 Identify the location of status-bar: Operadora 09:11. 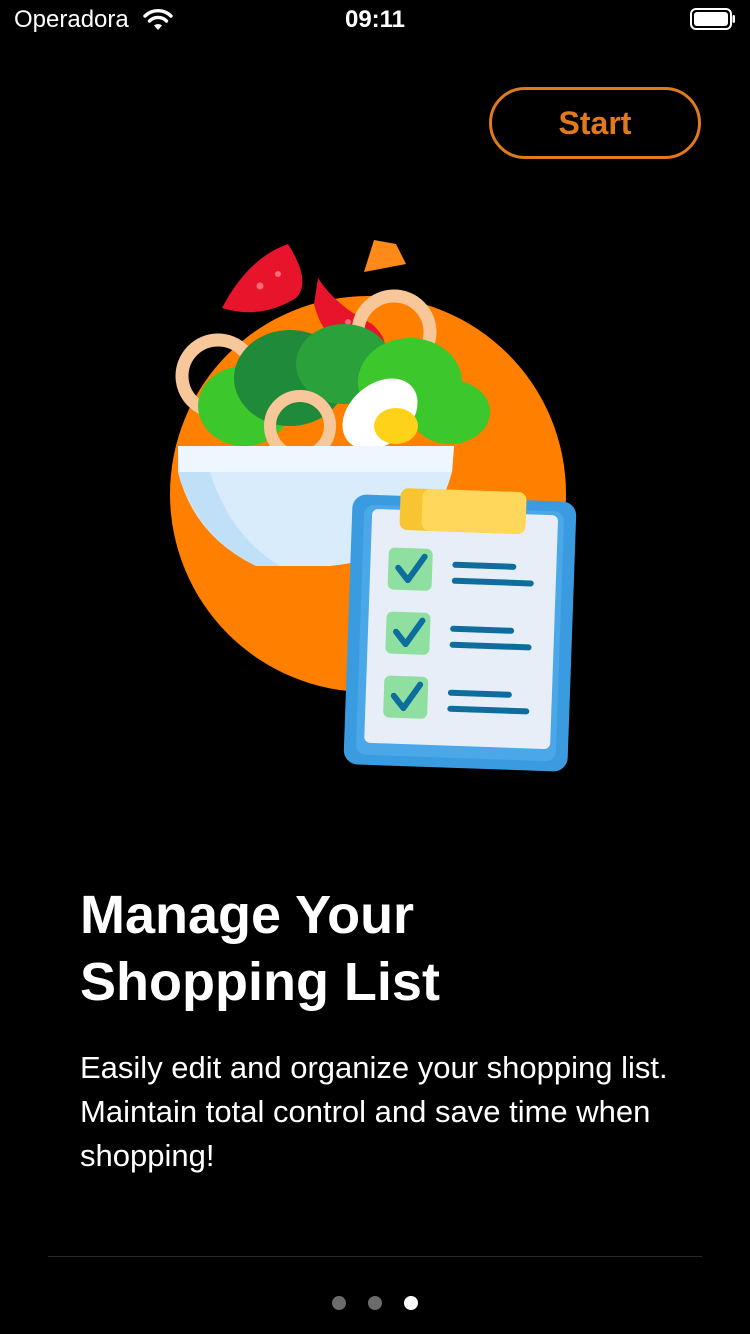
(375, 20).